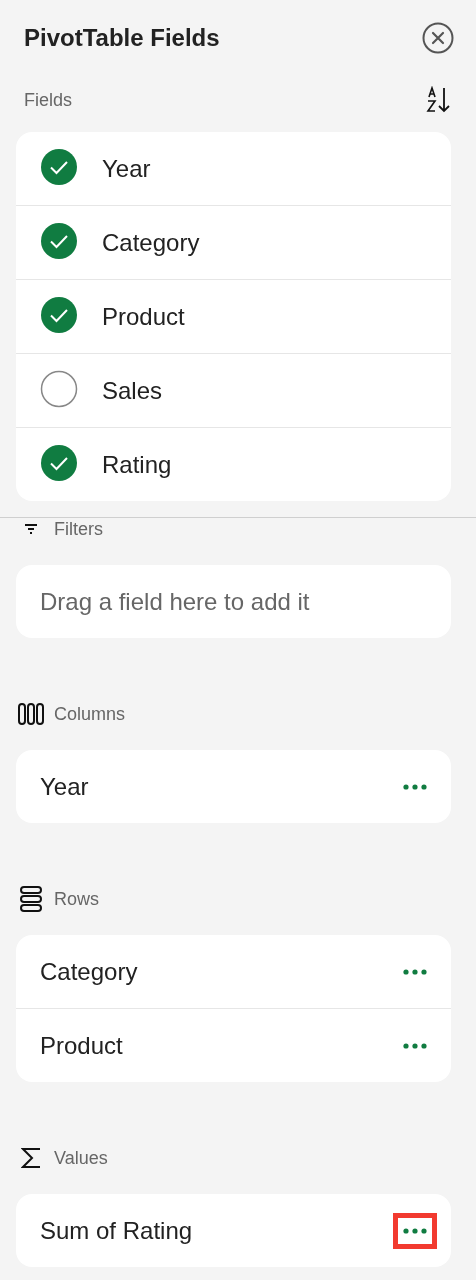 This screenshot has height=1280, width=476. Describe the element at coordinates (116, 1230) in the screenshot. I see `field-name: Sum of Rating` at that location.